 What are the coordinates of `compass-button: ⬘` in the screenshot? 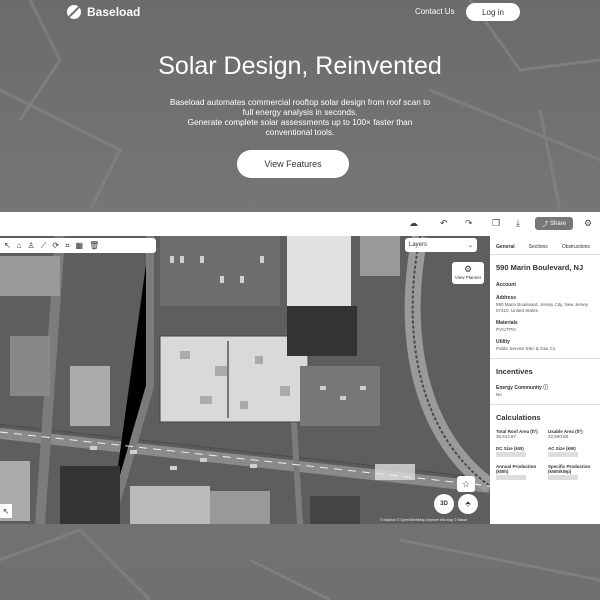 It's located at (468, 504).